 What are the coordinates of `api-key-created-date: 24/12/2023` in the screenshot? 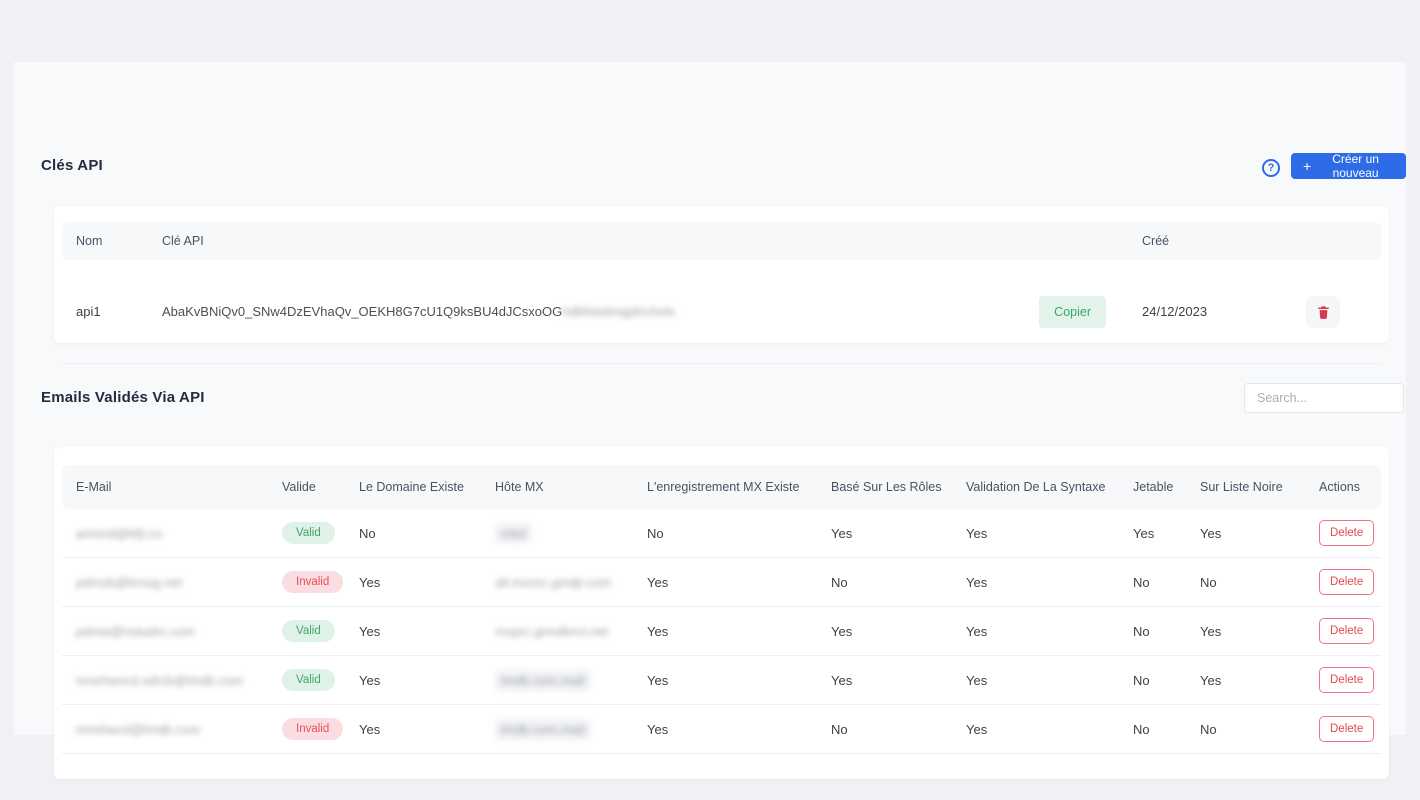 It's located at (1175, 311).